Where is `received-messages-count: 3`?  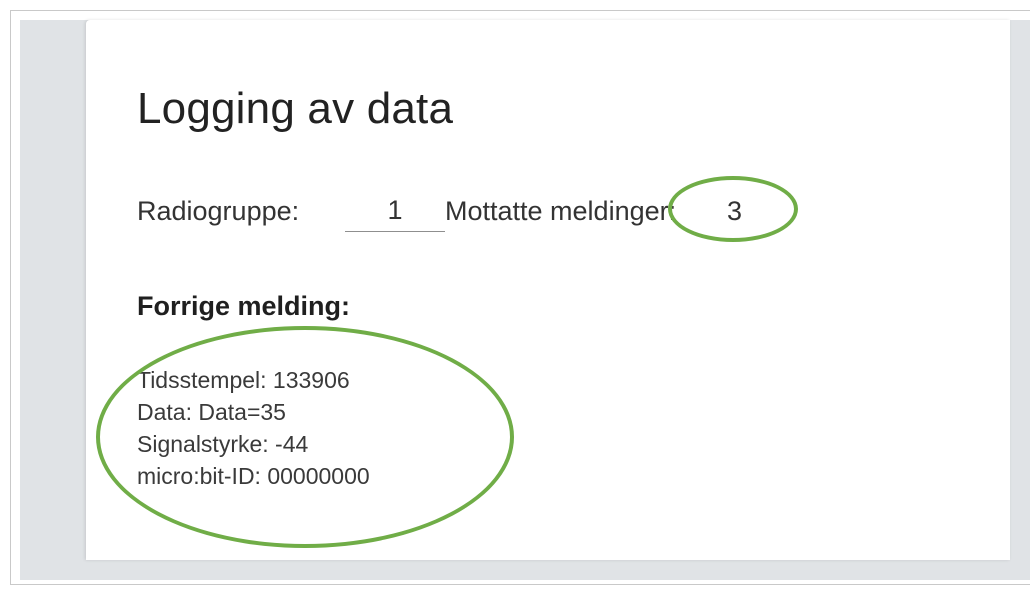
received-messages-count: 3 is located at coordinates (735, 211).